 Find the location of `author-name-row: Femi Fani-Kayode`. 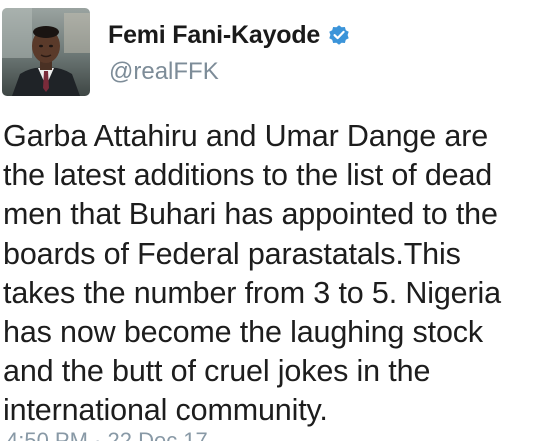

author-name-row: Femi Fani-Kayode is located at coordinates (229, 35).